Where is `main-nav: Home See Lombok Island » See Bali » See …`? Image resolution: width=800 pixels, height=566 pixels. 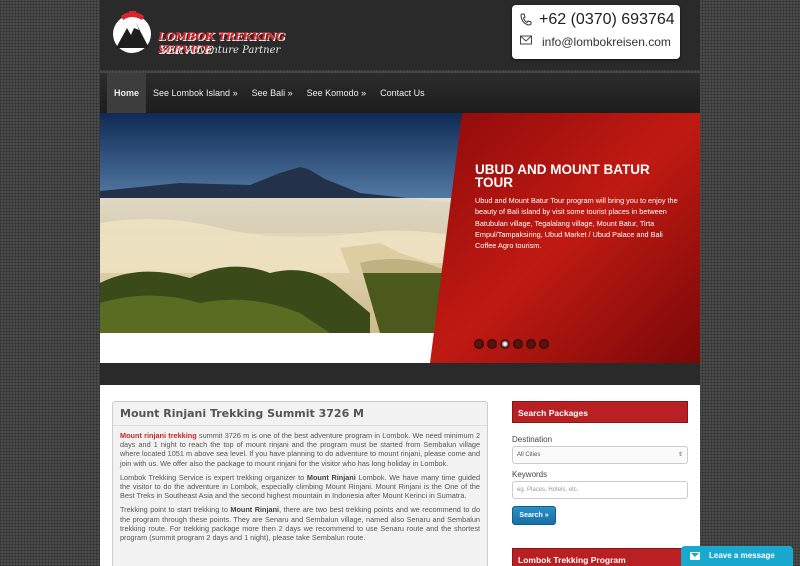 main-nav: Home See Lombok Island » See Bali » See … is located at coordinates (400, 93).